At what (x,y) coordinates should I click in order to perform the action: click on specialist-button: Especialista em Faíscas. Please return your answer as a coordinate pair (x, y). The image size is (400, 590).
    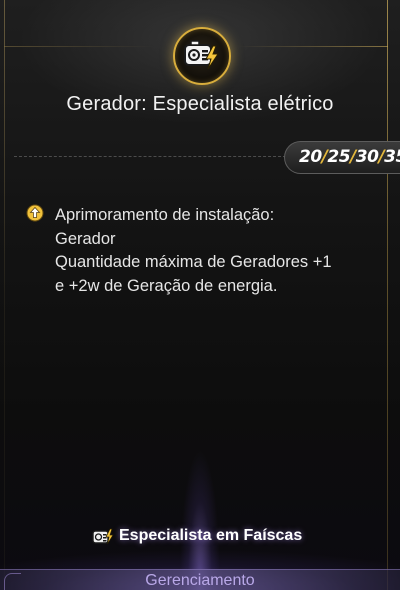
    Looking at the image, I should click on (197, 536).